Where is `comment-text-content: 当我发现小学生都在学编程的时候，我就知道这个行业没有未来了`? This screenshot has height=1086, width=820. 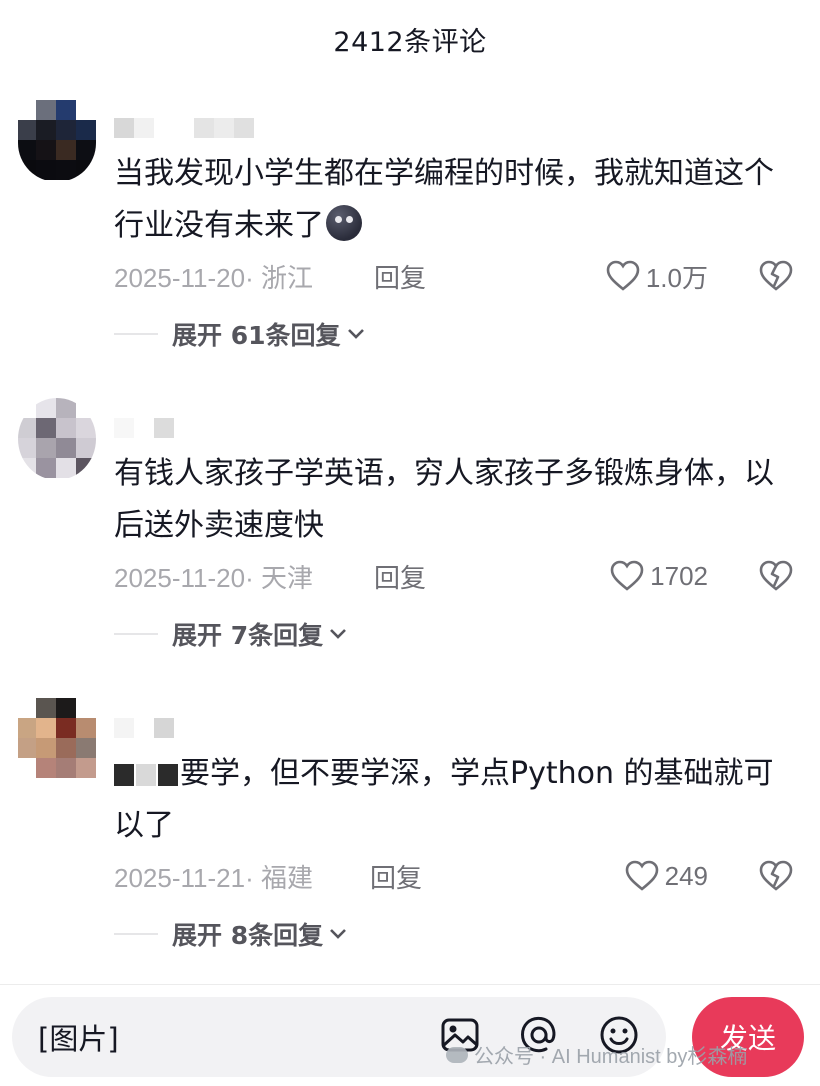
comment-text-content: 当我发现小学生都在学编程的时候，我就知道这个行业没有未来了 is located at coordinates (444, 199).